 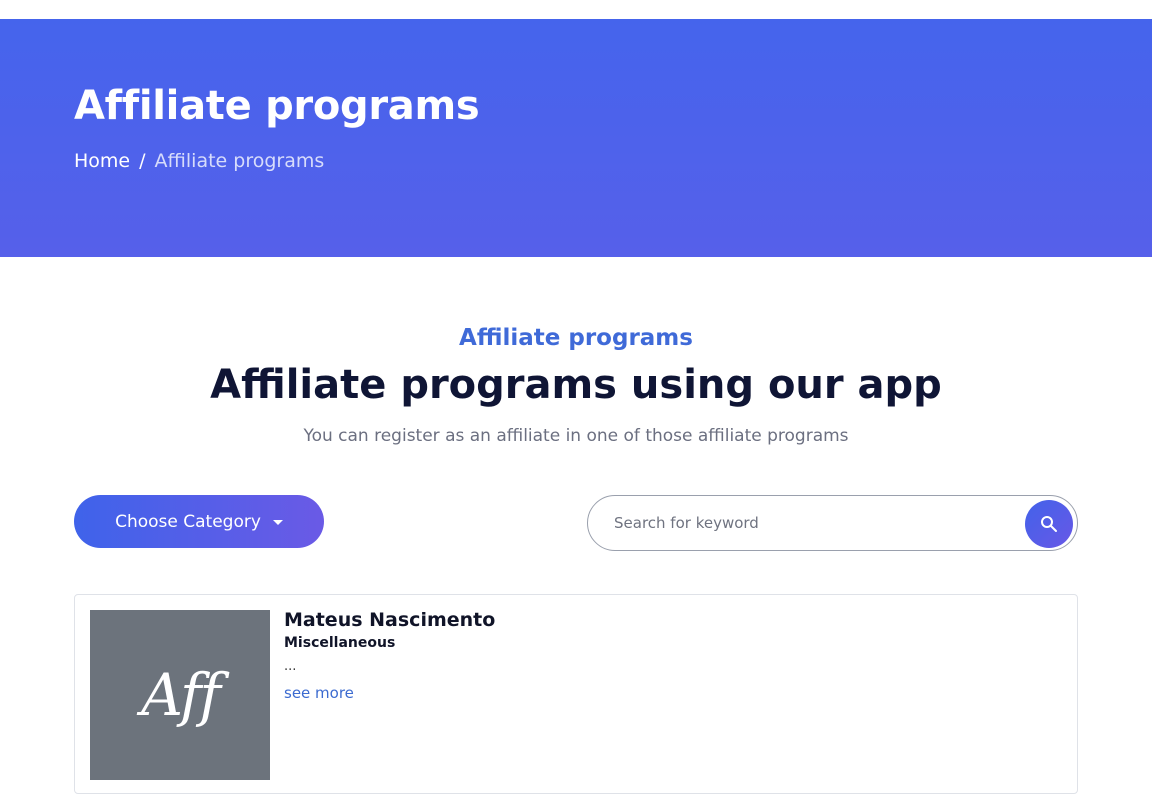 What do you see at coordinates (814, 523) in the screenshot?
I see `search-input` at bounding box center [814, 523].